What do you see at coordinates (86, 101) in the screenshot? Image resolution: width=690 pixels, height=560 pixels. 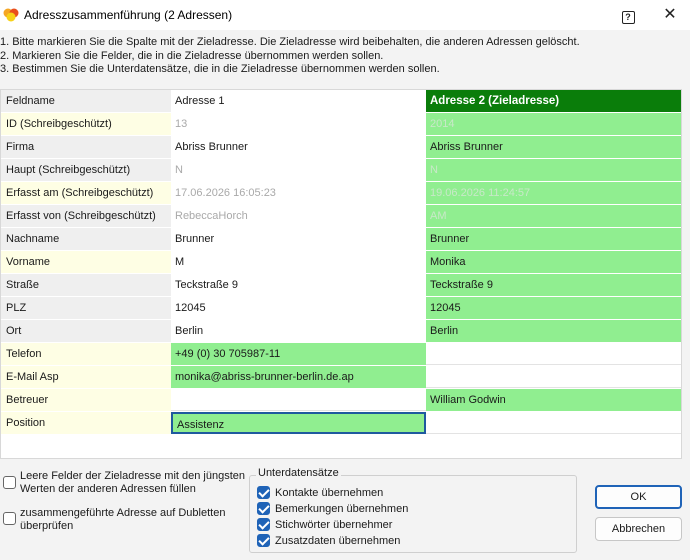 I see `column-header-feldname: Feldname` at bounding box center [86, 101].